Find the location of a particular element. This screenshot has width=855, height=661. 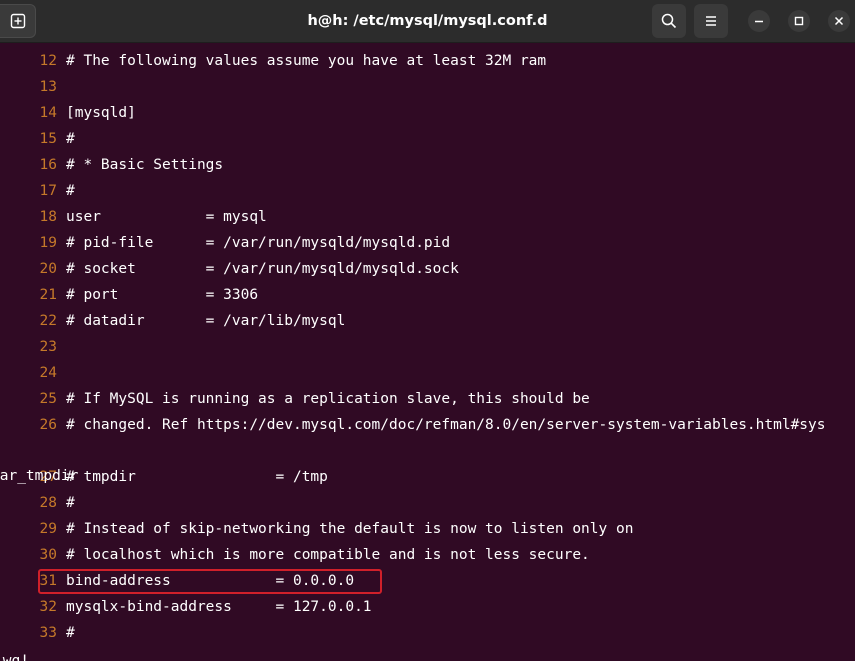

menu-button is located at coordinates (711, 21).